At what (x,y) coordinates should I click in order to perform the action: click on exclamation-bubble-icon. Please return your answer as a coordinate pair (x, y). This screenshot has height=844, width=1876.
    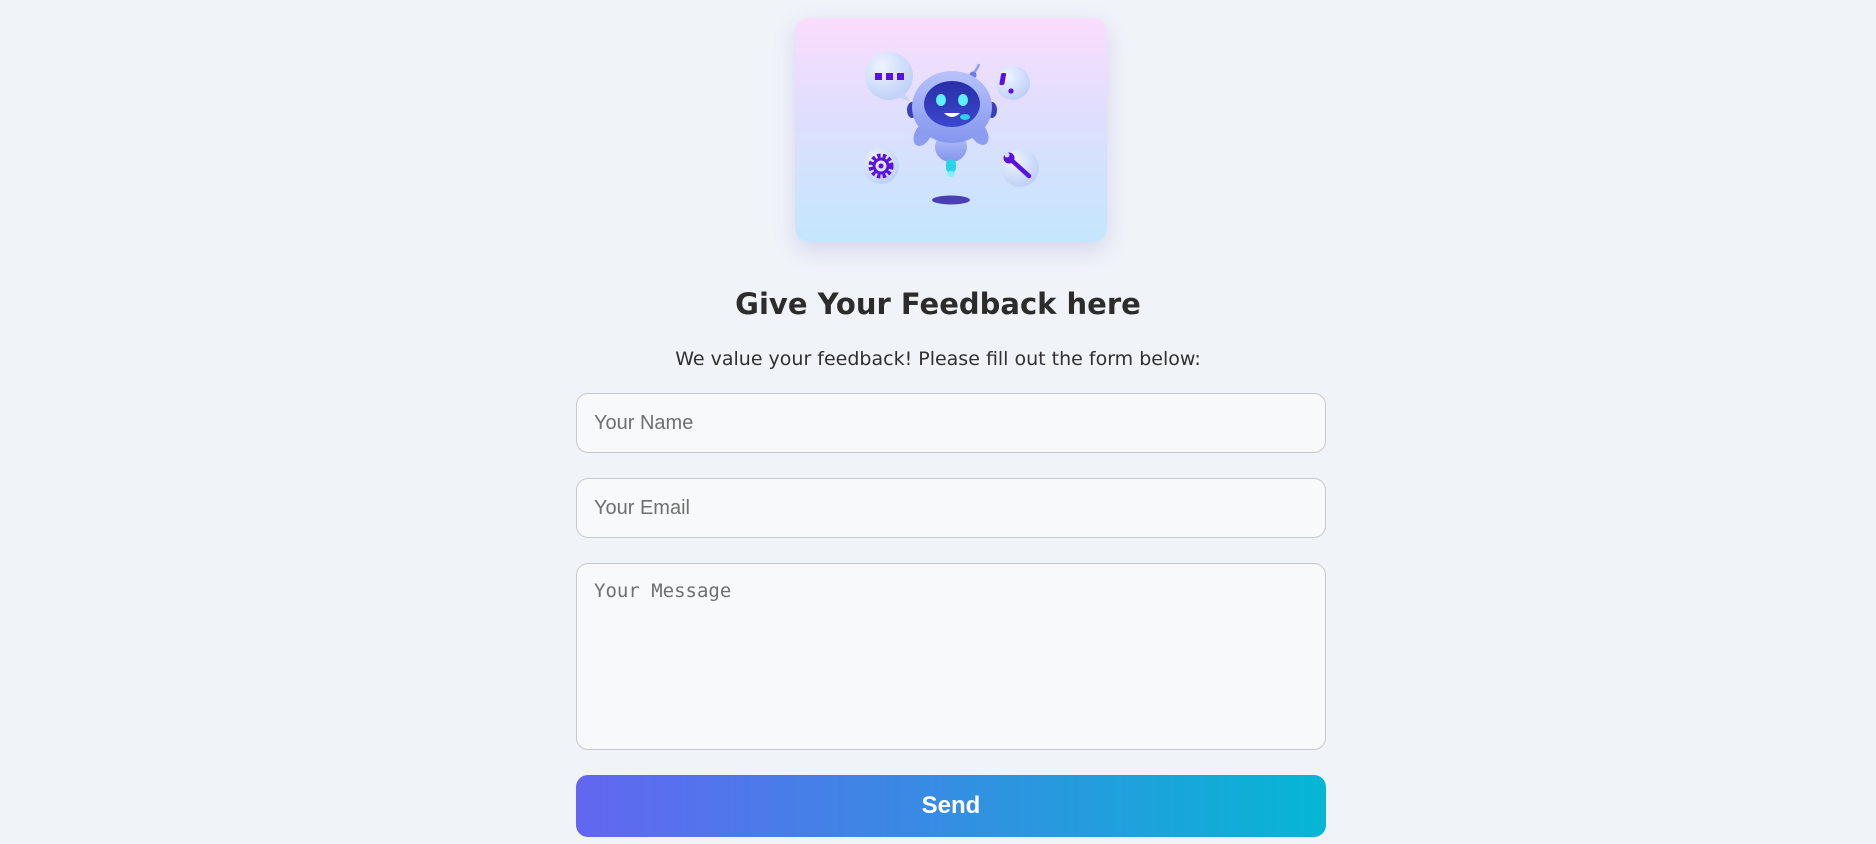
    Looking at the image, I should click on (1013, 83).